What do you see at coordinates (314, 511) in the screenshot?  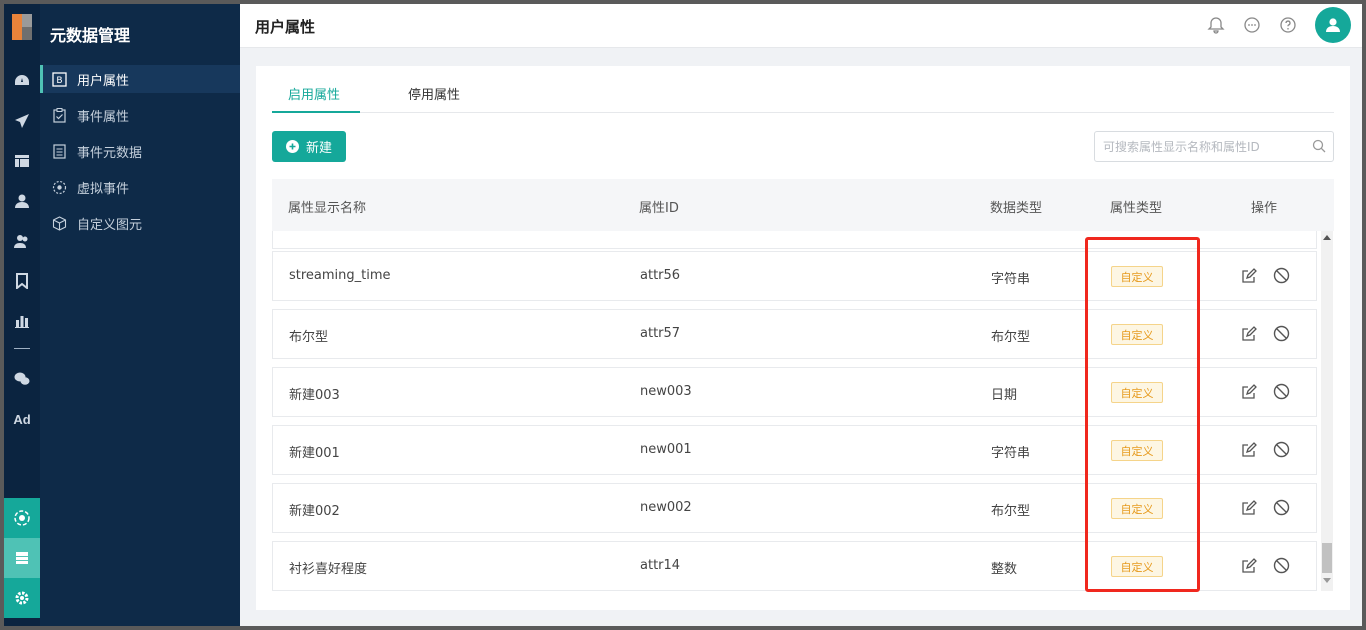 I see `cell-name: 新建002` at bounding box center [314, 511].